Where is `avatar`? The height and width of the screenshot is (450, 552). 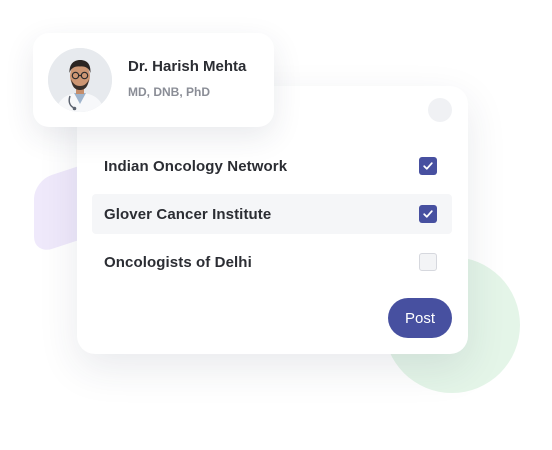
avatar is located at coordinates (80, 80).